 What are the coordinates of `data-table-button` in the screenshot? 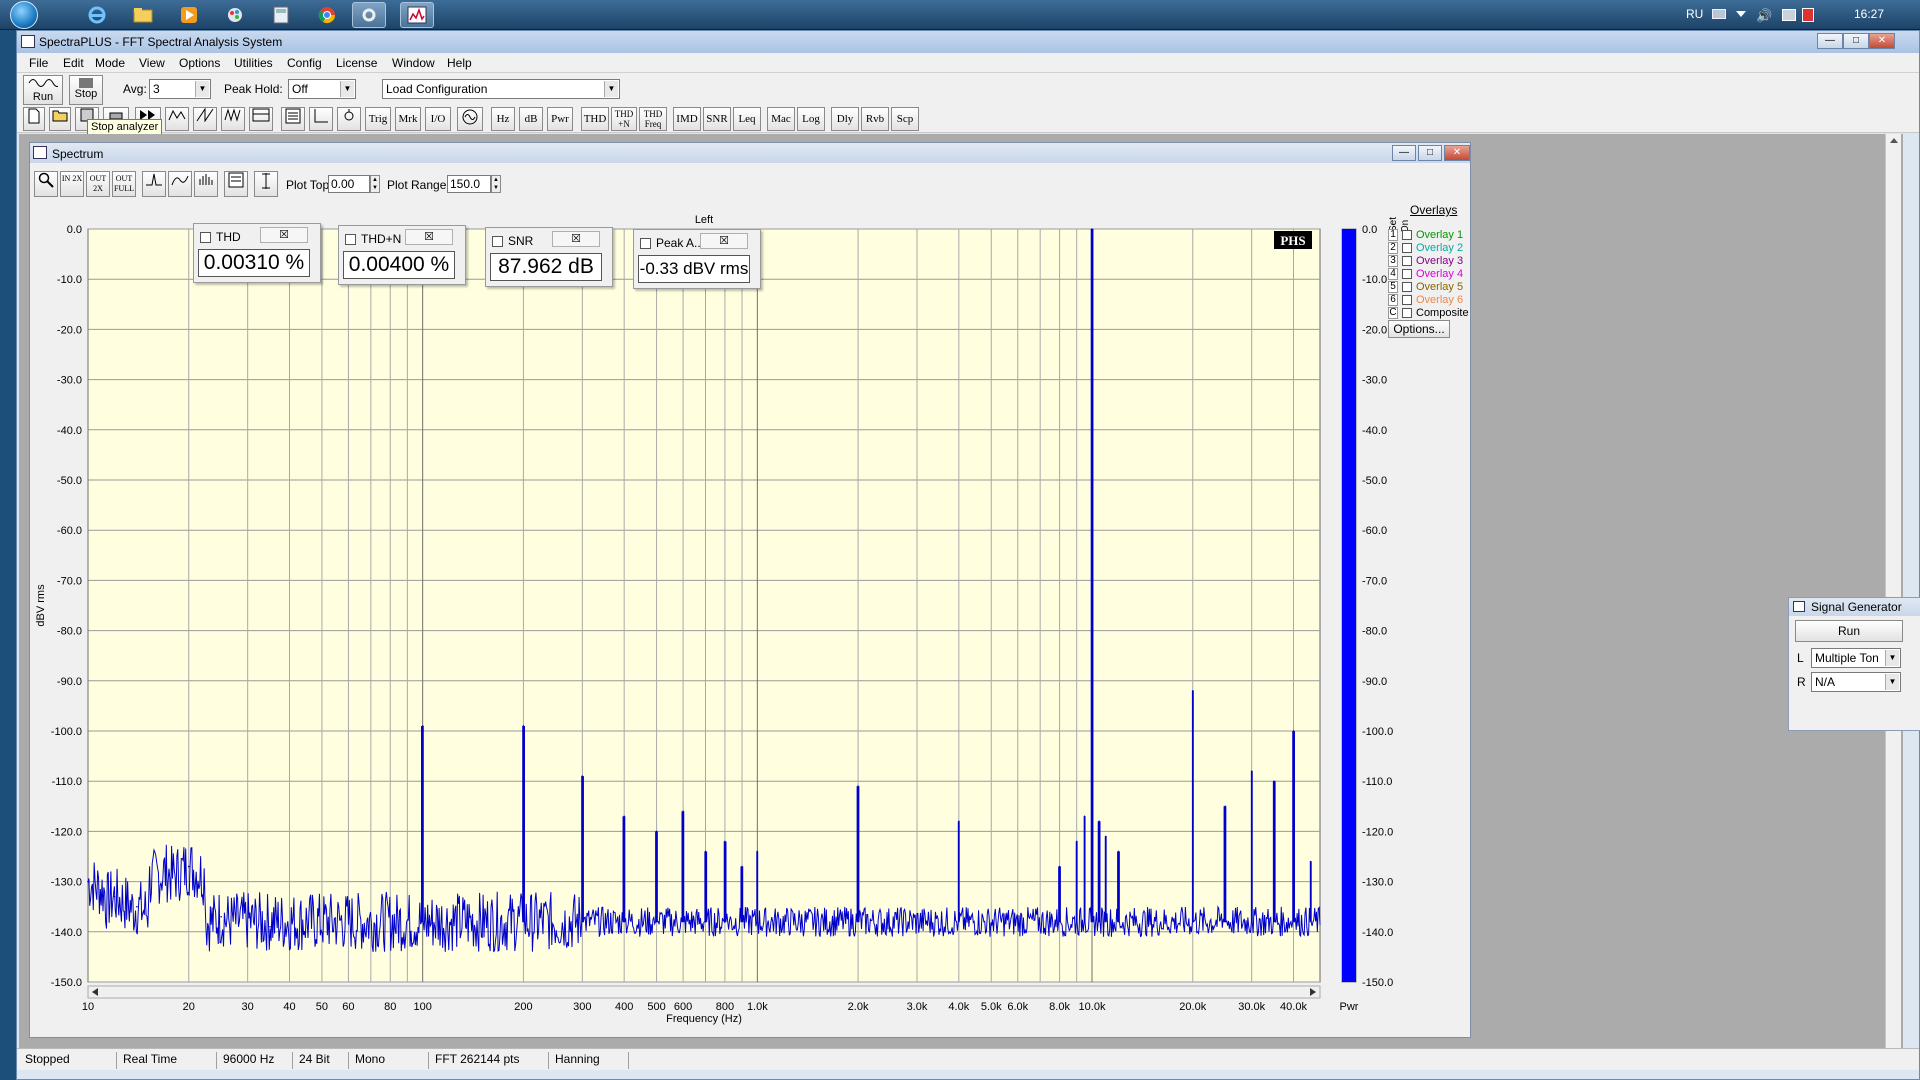 It's located at (236, 184).